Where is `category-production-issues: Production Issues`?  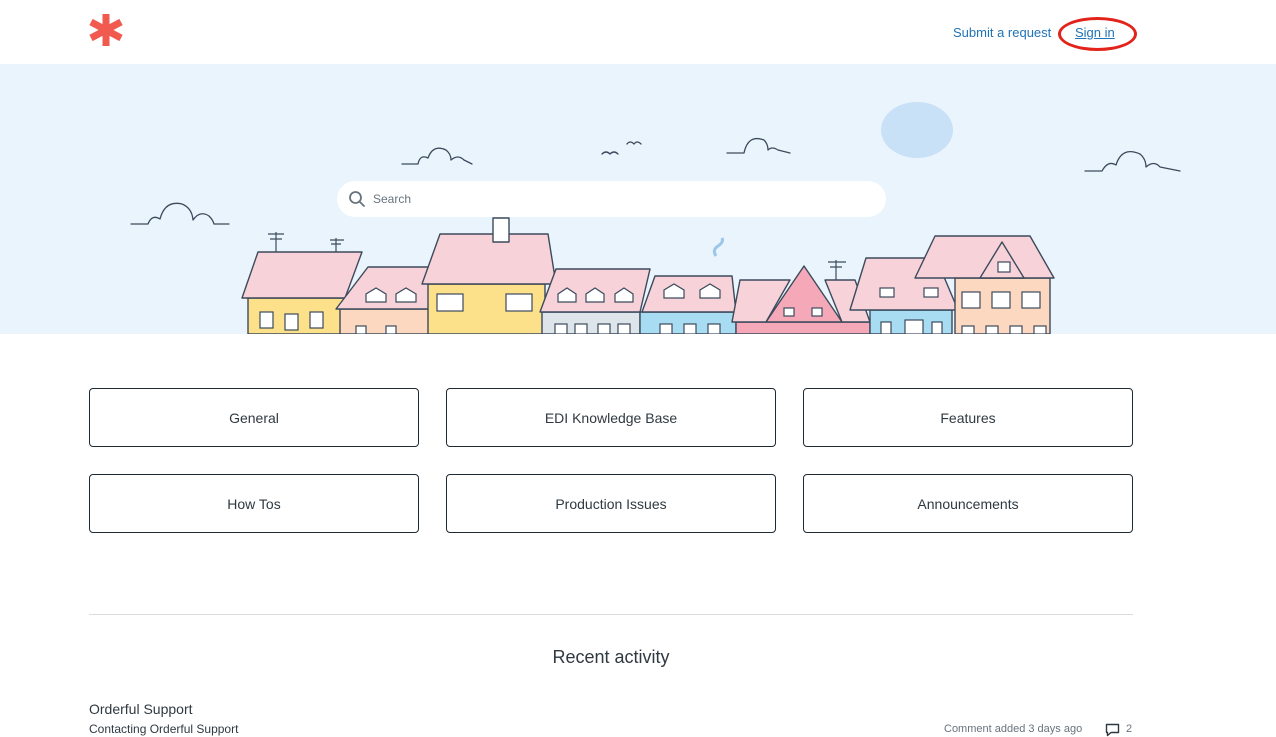
category-production-issues: Production Issues is located at coordinates (611, 503).